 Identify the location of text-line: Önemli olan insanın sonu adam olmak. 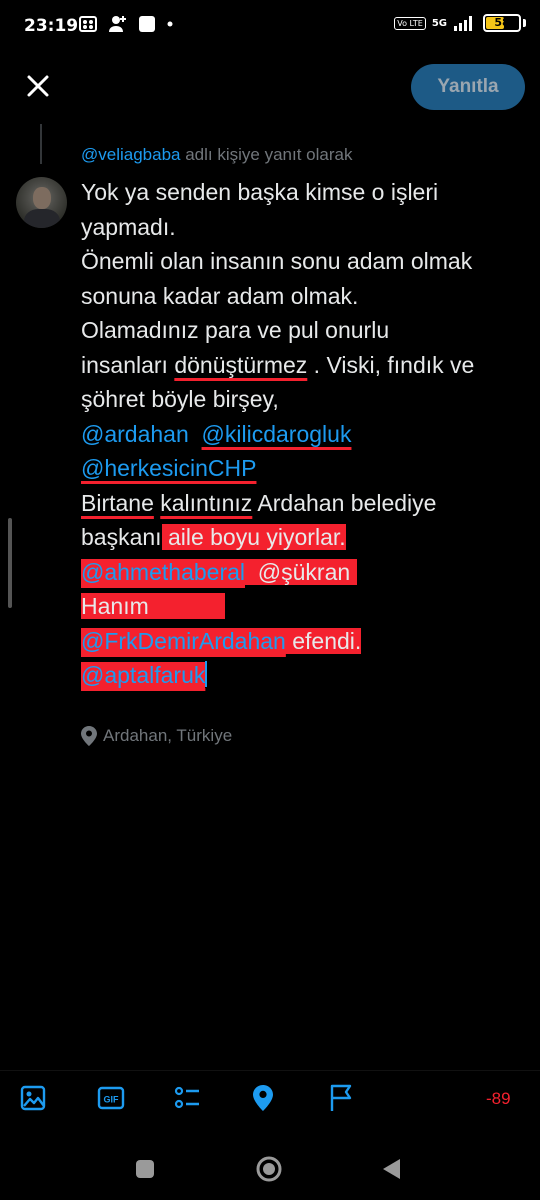
(306, 261).